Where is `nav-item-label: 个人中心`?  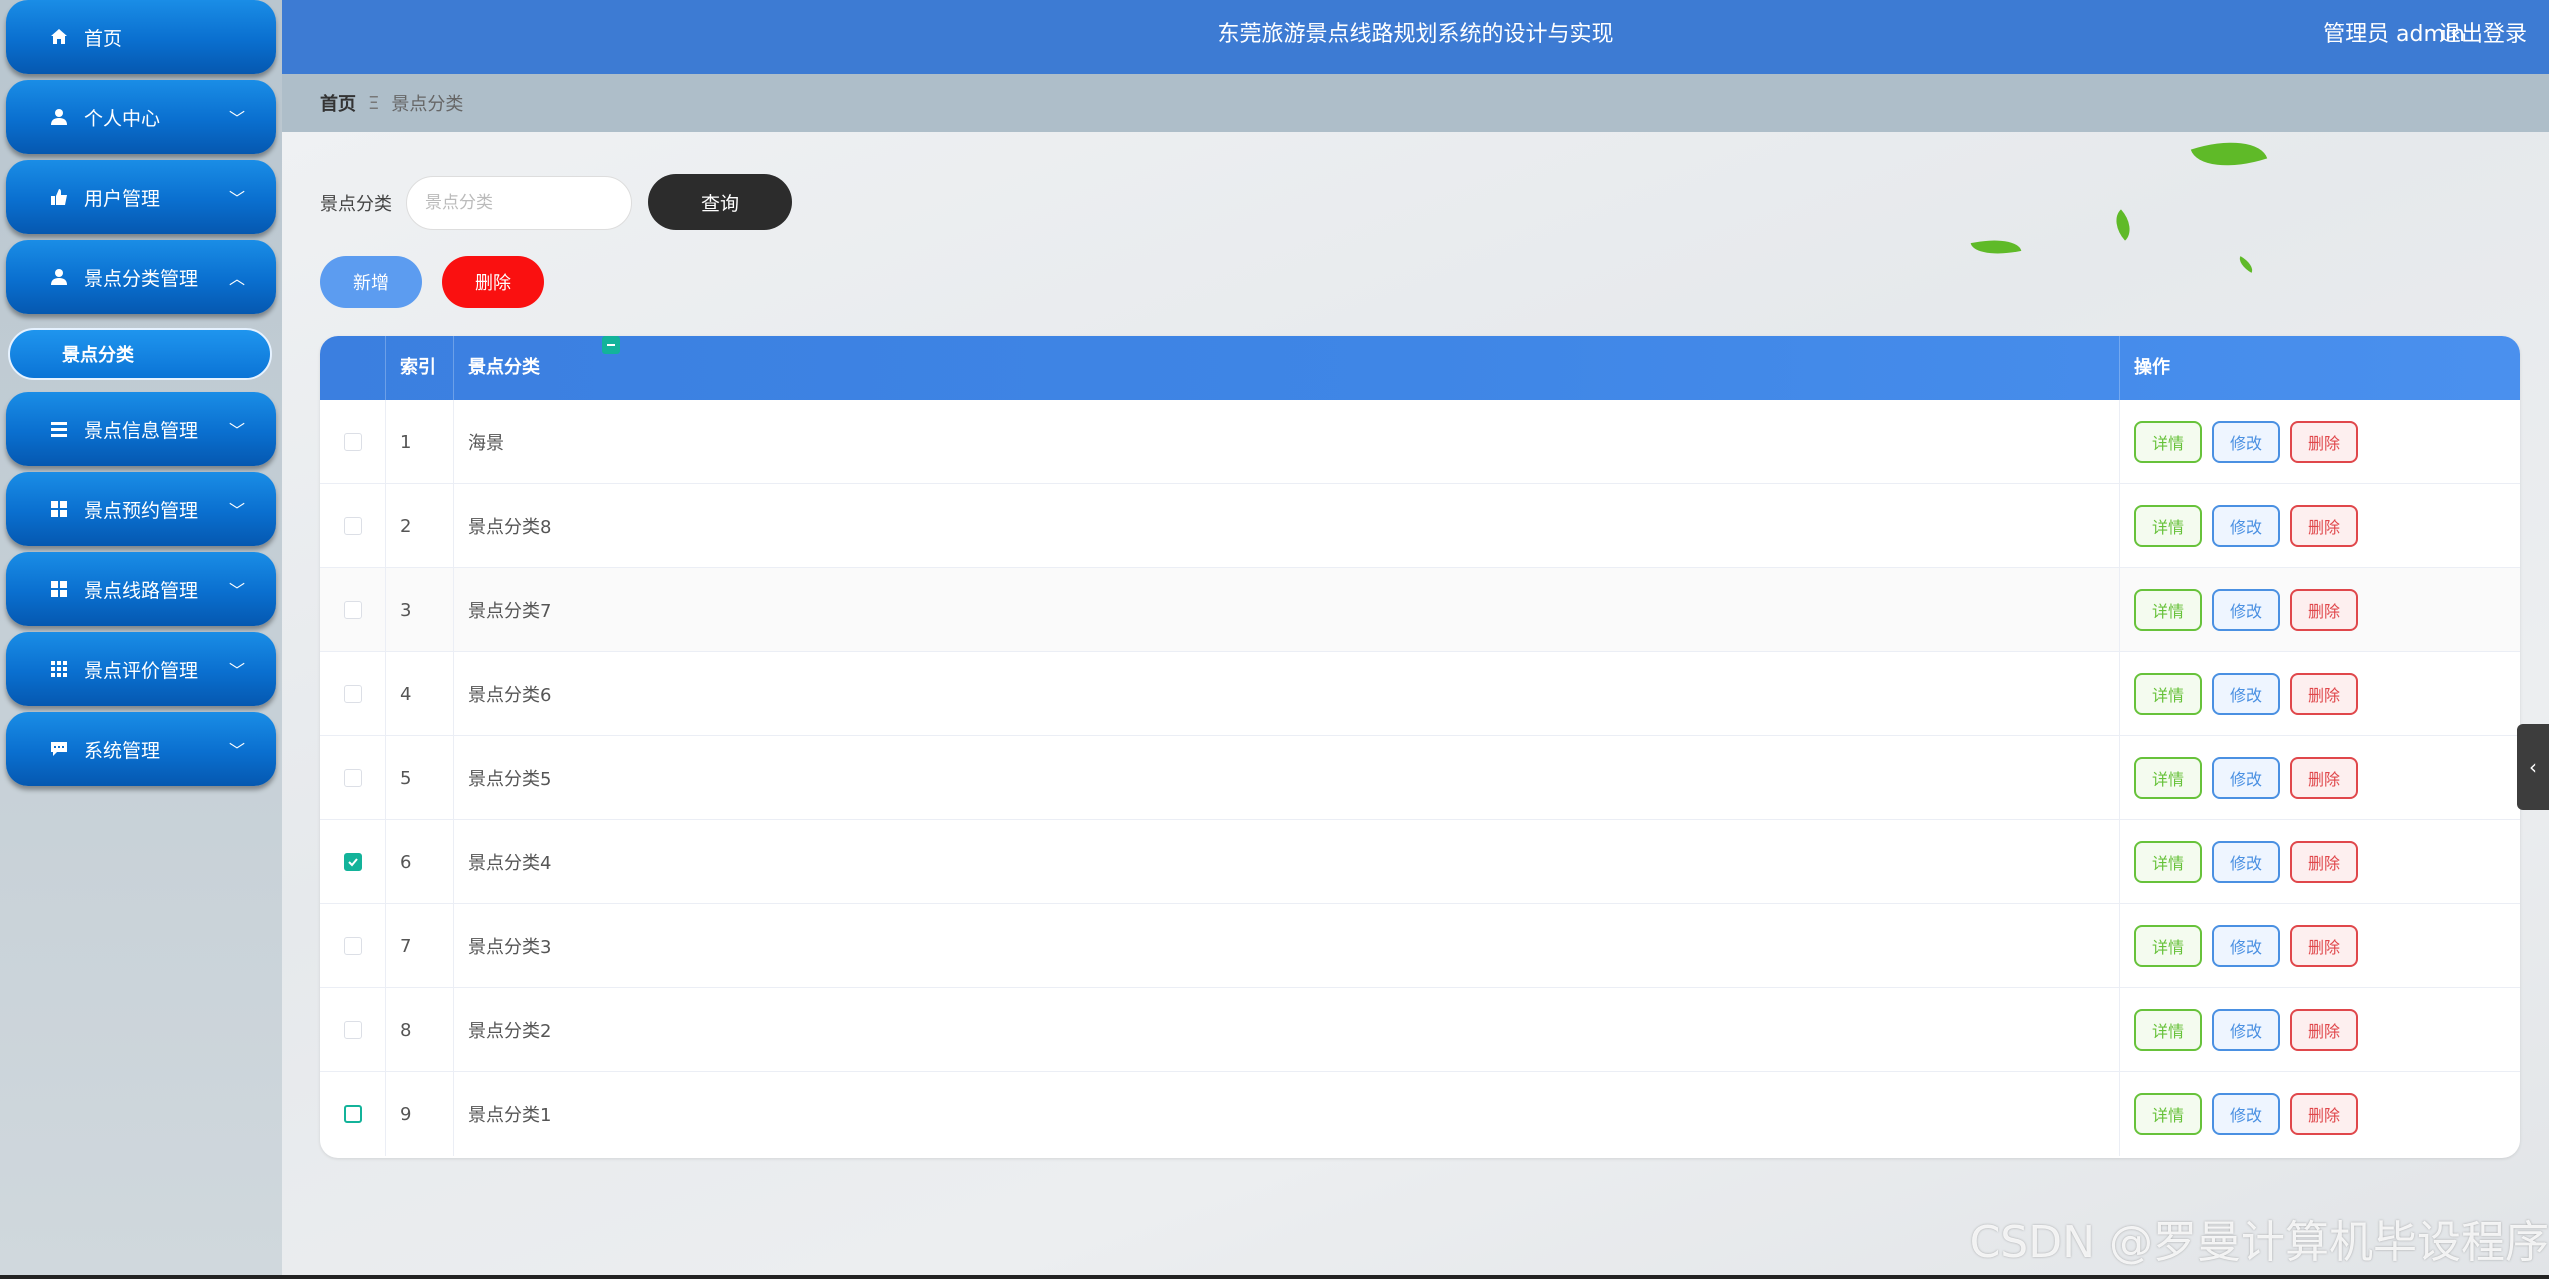 nav-item-label: 个人中心 is located at coordinates (122, 118).